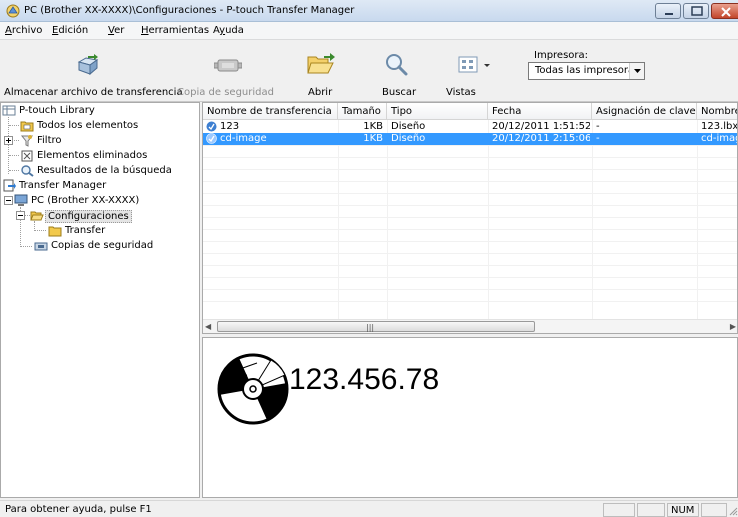 The height and width of the screenshot is (517, 738). Describe the element at coordinates (70, 30) in the screenshot. I see `menu-edicion: Edición` at that location.